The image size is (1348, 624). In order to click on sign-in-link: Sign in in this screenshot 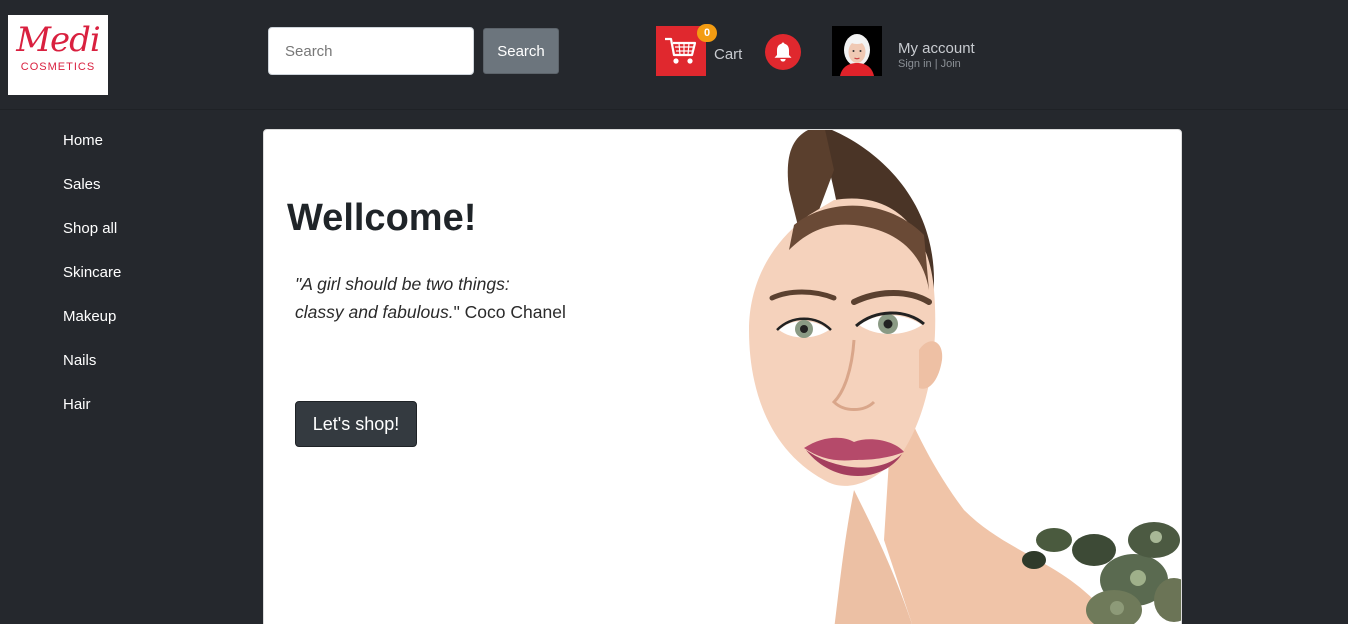, I will do `click(915, 64)`.